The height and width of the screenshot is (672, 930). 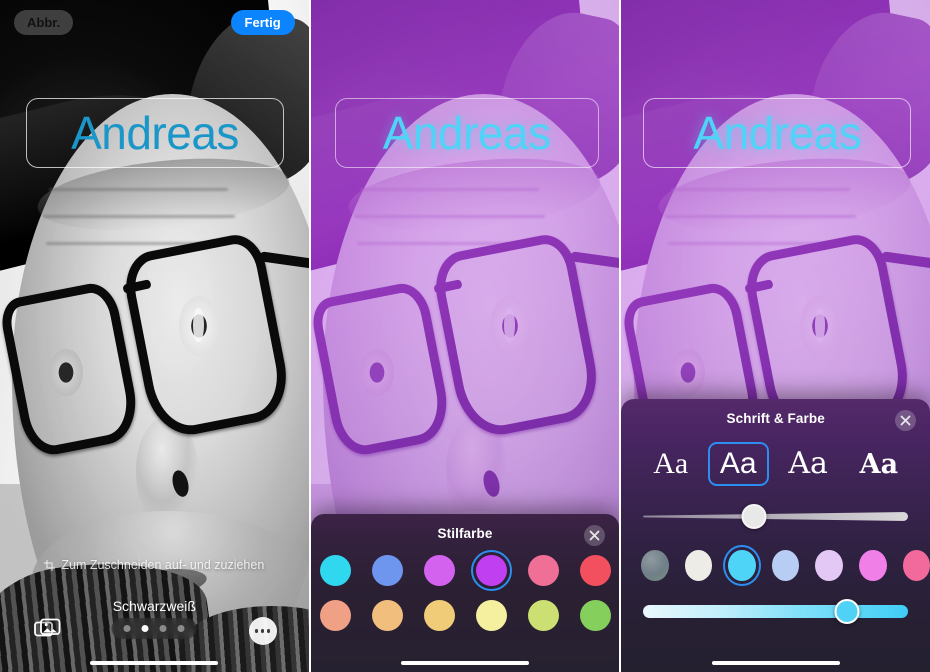 I want to click on font-color-sheet: Schrift & Farbe Aa Aa Aa Aa, so click(x=775, y=535).